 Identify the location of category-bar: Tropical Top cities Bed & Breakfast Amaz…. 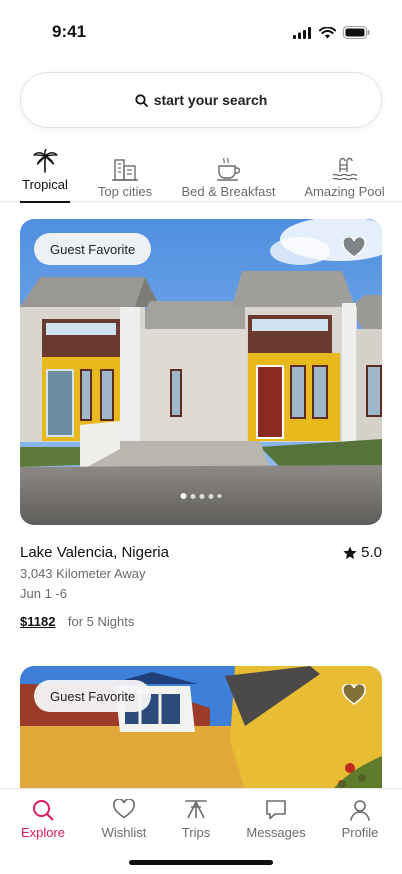
(201, 171).